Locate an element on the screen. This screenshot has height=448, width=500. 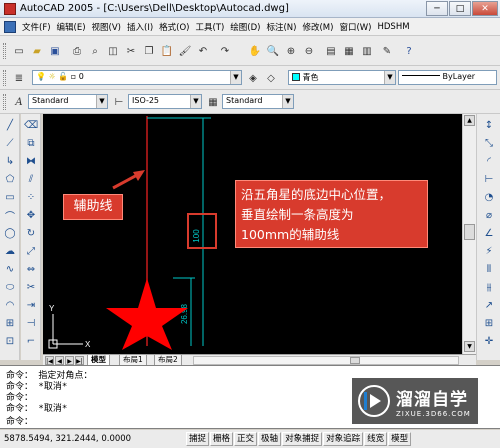
move-icon: ✥ is located at coordinates (31, 215).